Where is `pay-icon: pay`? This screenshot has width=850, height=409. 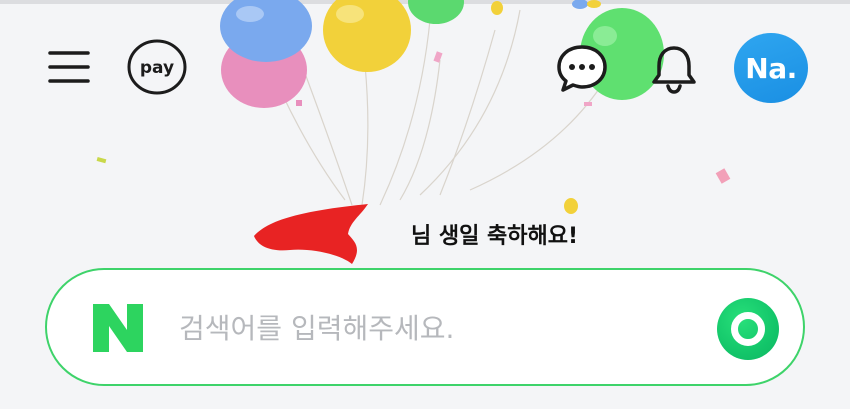 pay-icon: pay is located at coordinates (157, 67).